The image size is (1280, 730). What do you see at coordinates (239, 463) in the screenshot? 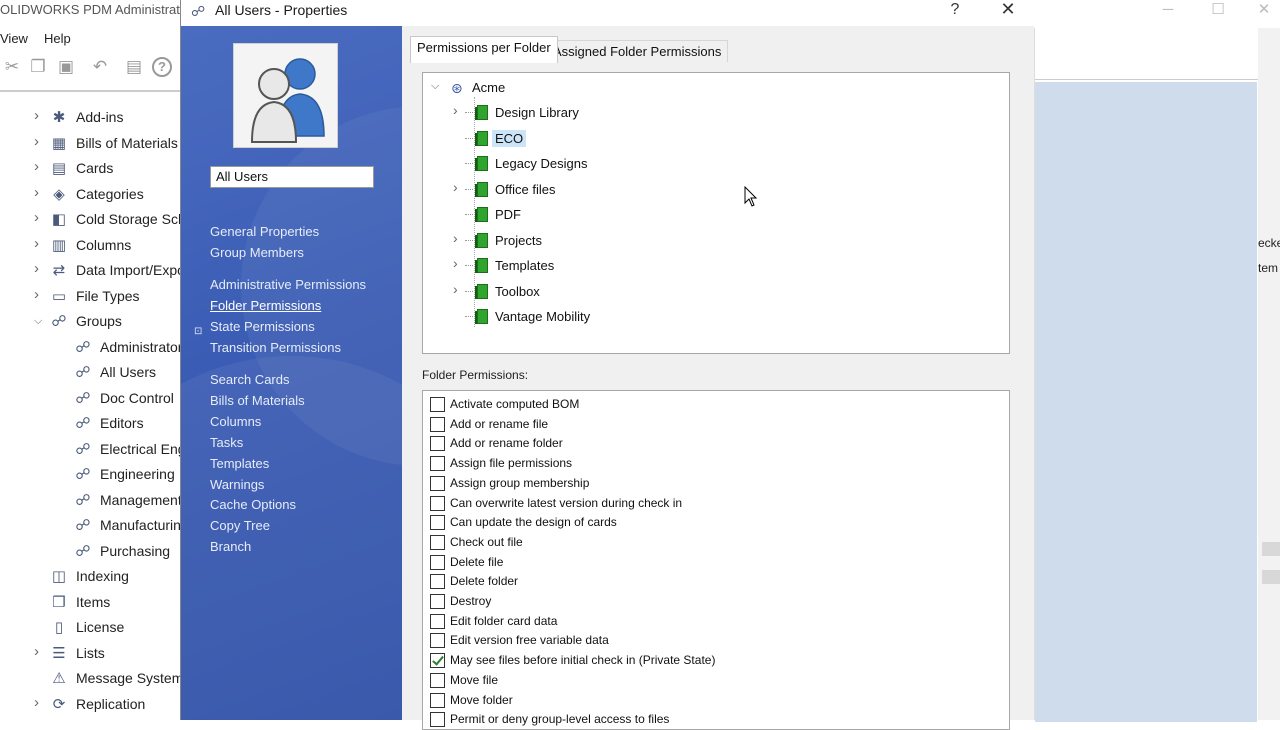
I see `nav-link: Templates` at bounding box center [239, 463].